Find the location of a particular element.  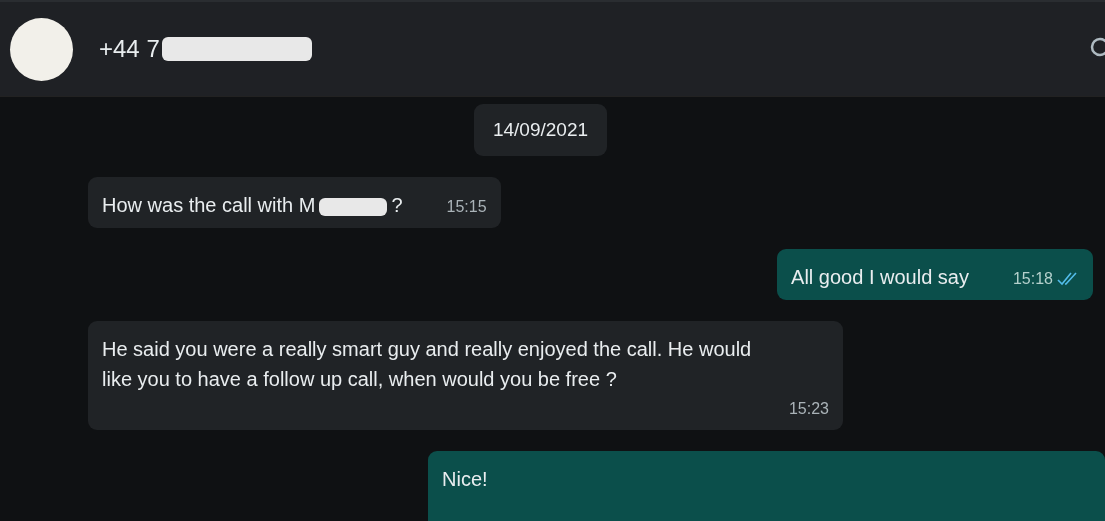

message-time: 15:15 is located at coordinates (466, 207).